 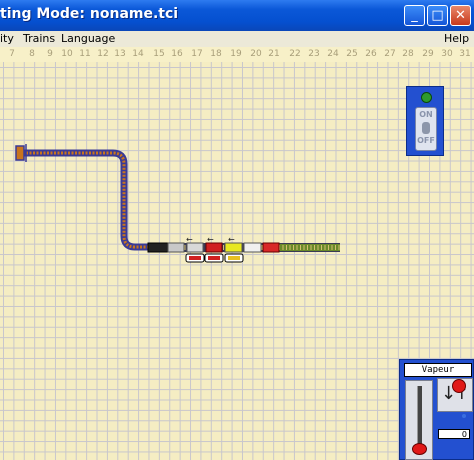 I want to click on throttle-indicator-led, so click(x=464, y=416).